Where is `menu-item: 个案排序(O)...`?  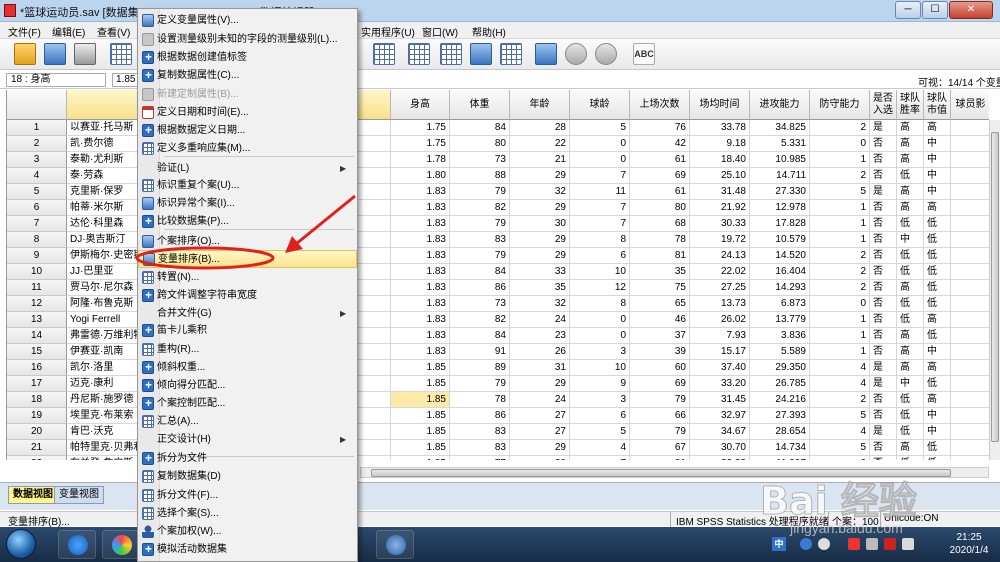 menu-item: 个案排序(O)... is located at coordinates (247, 242).